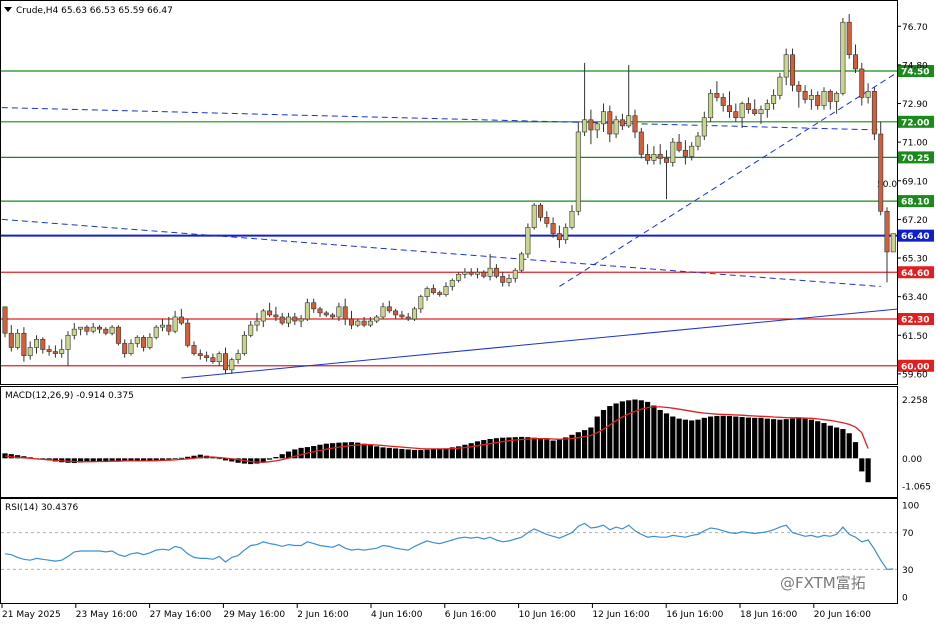 Image resolution: width=936 pixels, height=624 pixels. What do you see at coordinates (694, 615) in the screenshot?
I see `time-tick-label: 16 Jun 16:00` at bounding box center [694, 615].